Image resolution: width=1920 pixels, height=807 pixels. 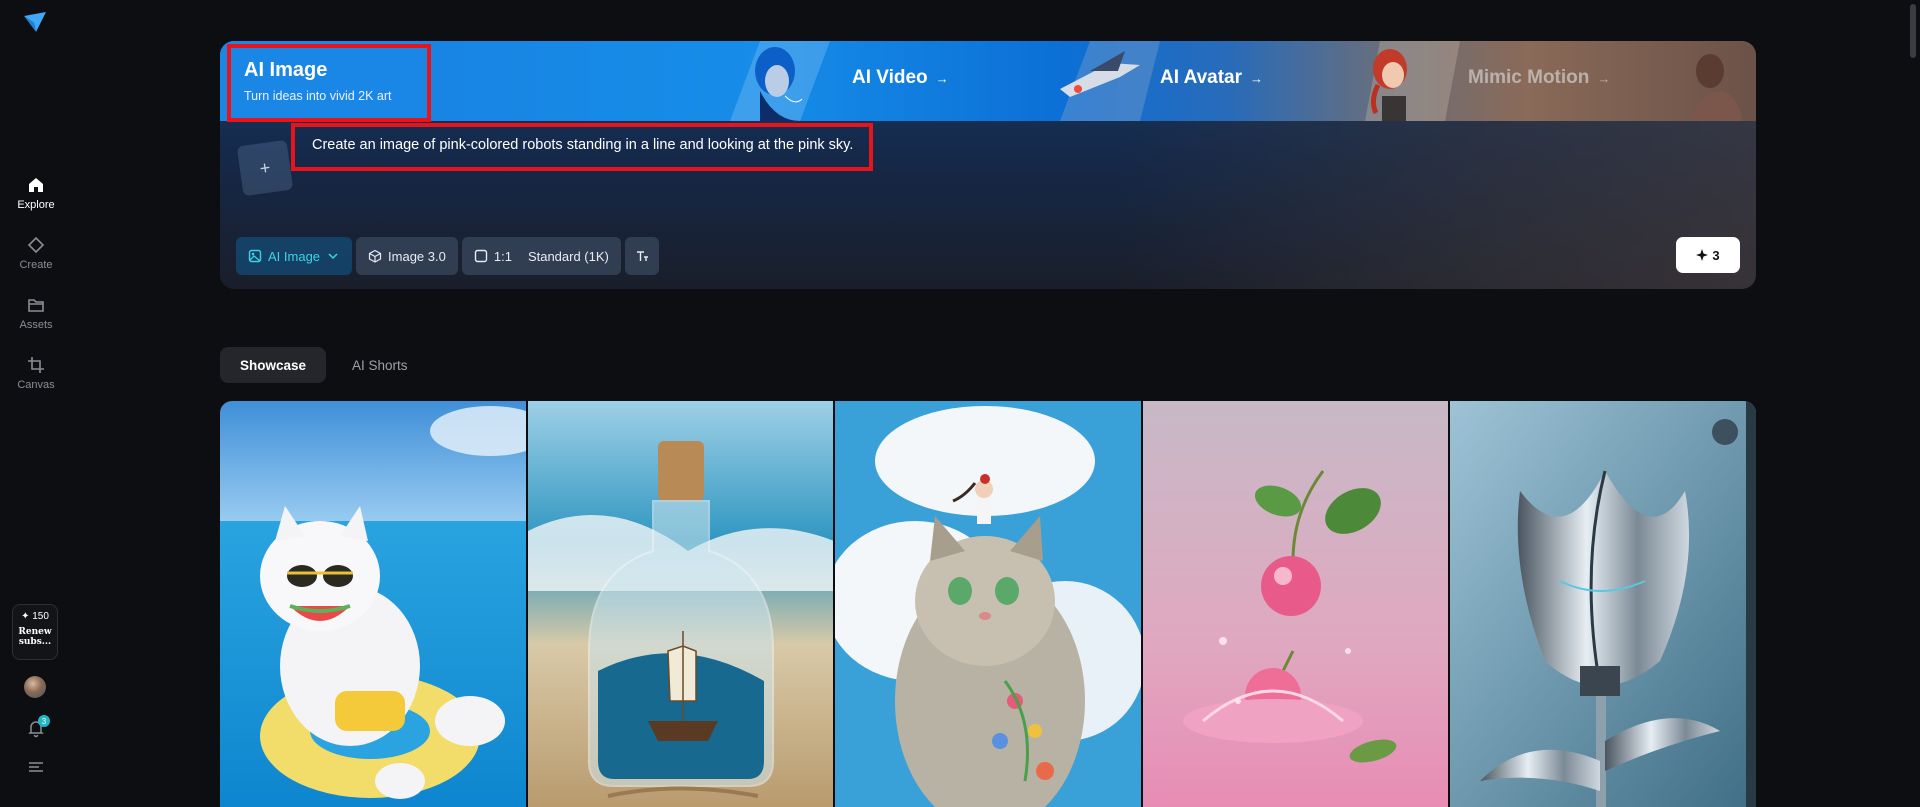 I want to click on tab-ai-video: AI Video →, so click(x=900, y=78).